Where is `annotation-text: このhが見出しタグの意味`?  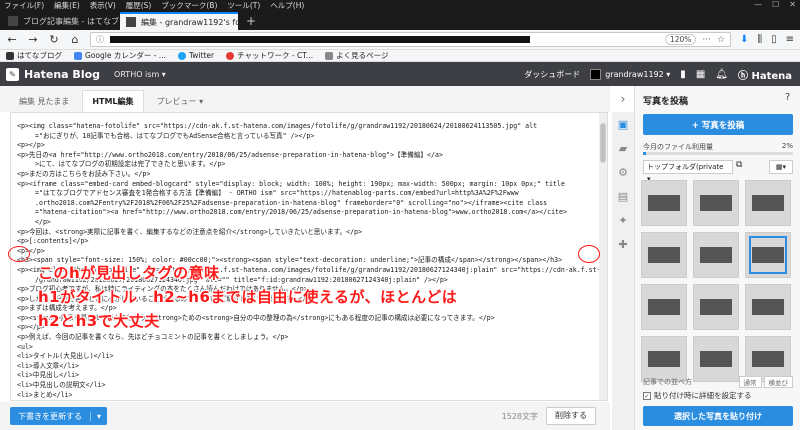
annotation-text: このhが見出しタグの意味 is located at coordinates (129, 273).